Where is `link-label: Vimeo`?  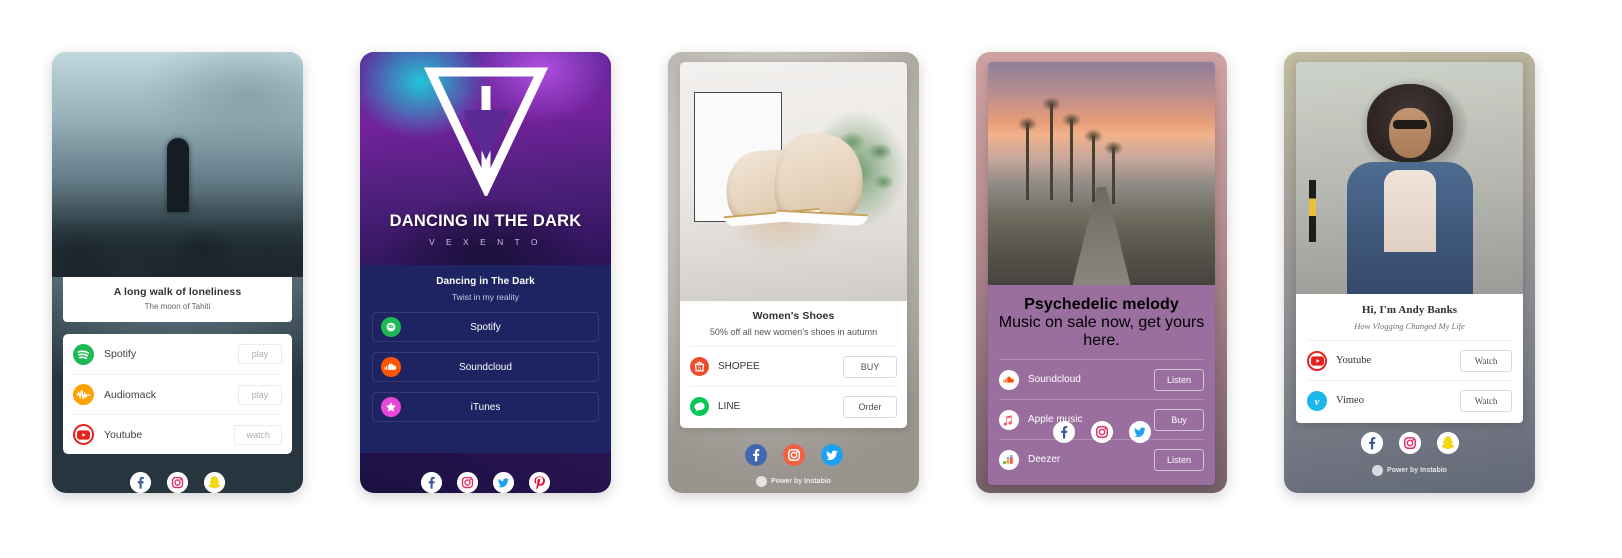 link-label: Vimeo is located at coordinates (1350, 400).